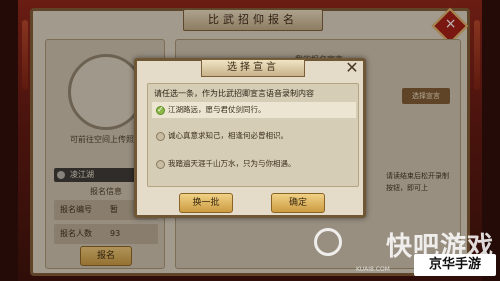 Image resolution: width=500 pixels, height=281 pixels. I want to click on dialog-close-icon: ✕, so click(352, 68).